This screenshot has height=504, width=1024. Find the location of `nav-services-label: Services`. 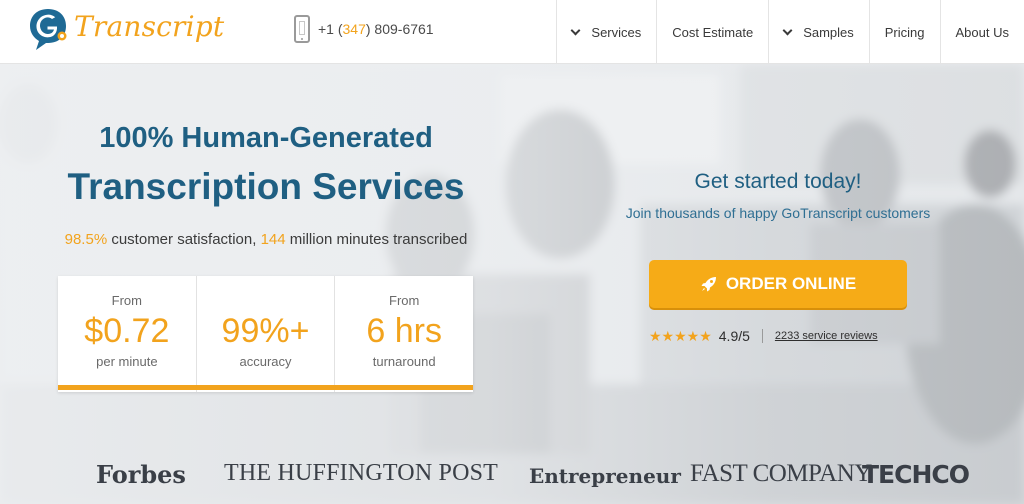

nav-services-label: Services is located at coordinates (616, 32).